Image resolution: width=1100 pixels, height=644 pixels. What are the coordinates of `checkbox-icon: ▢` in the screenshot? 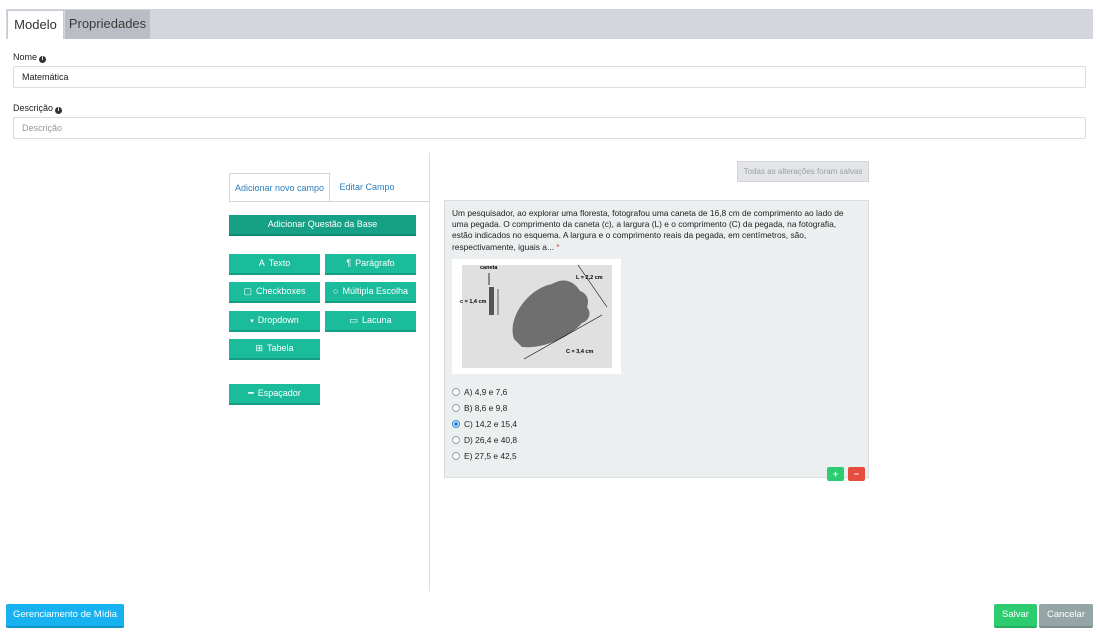 It's located at (247, 291).